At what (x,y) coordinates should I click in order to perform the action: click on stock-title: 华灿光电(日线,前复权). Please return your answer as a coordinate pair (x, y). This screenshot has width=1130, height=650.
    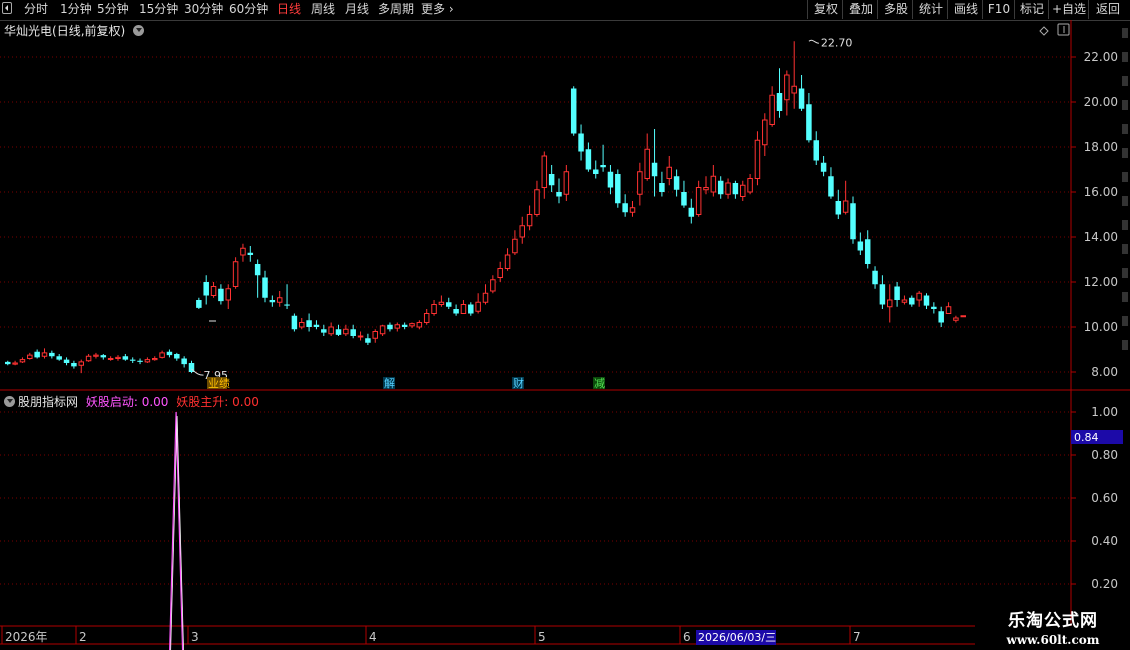
    Looking at the image, I should click on (75, 30).